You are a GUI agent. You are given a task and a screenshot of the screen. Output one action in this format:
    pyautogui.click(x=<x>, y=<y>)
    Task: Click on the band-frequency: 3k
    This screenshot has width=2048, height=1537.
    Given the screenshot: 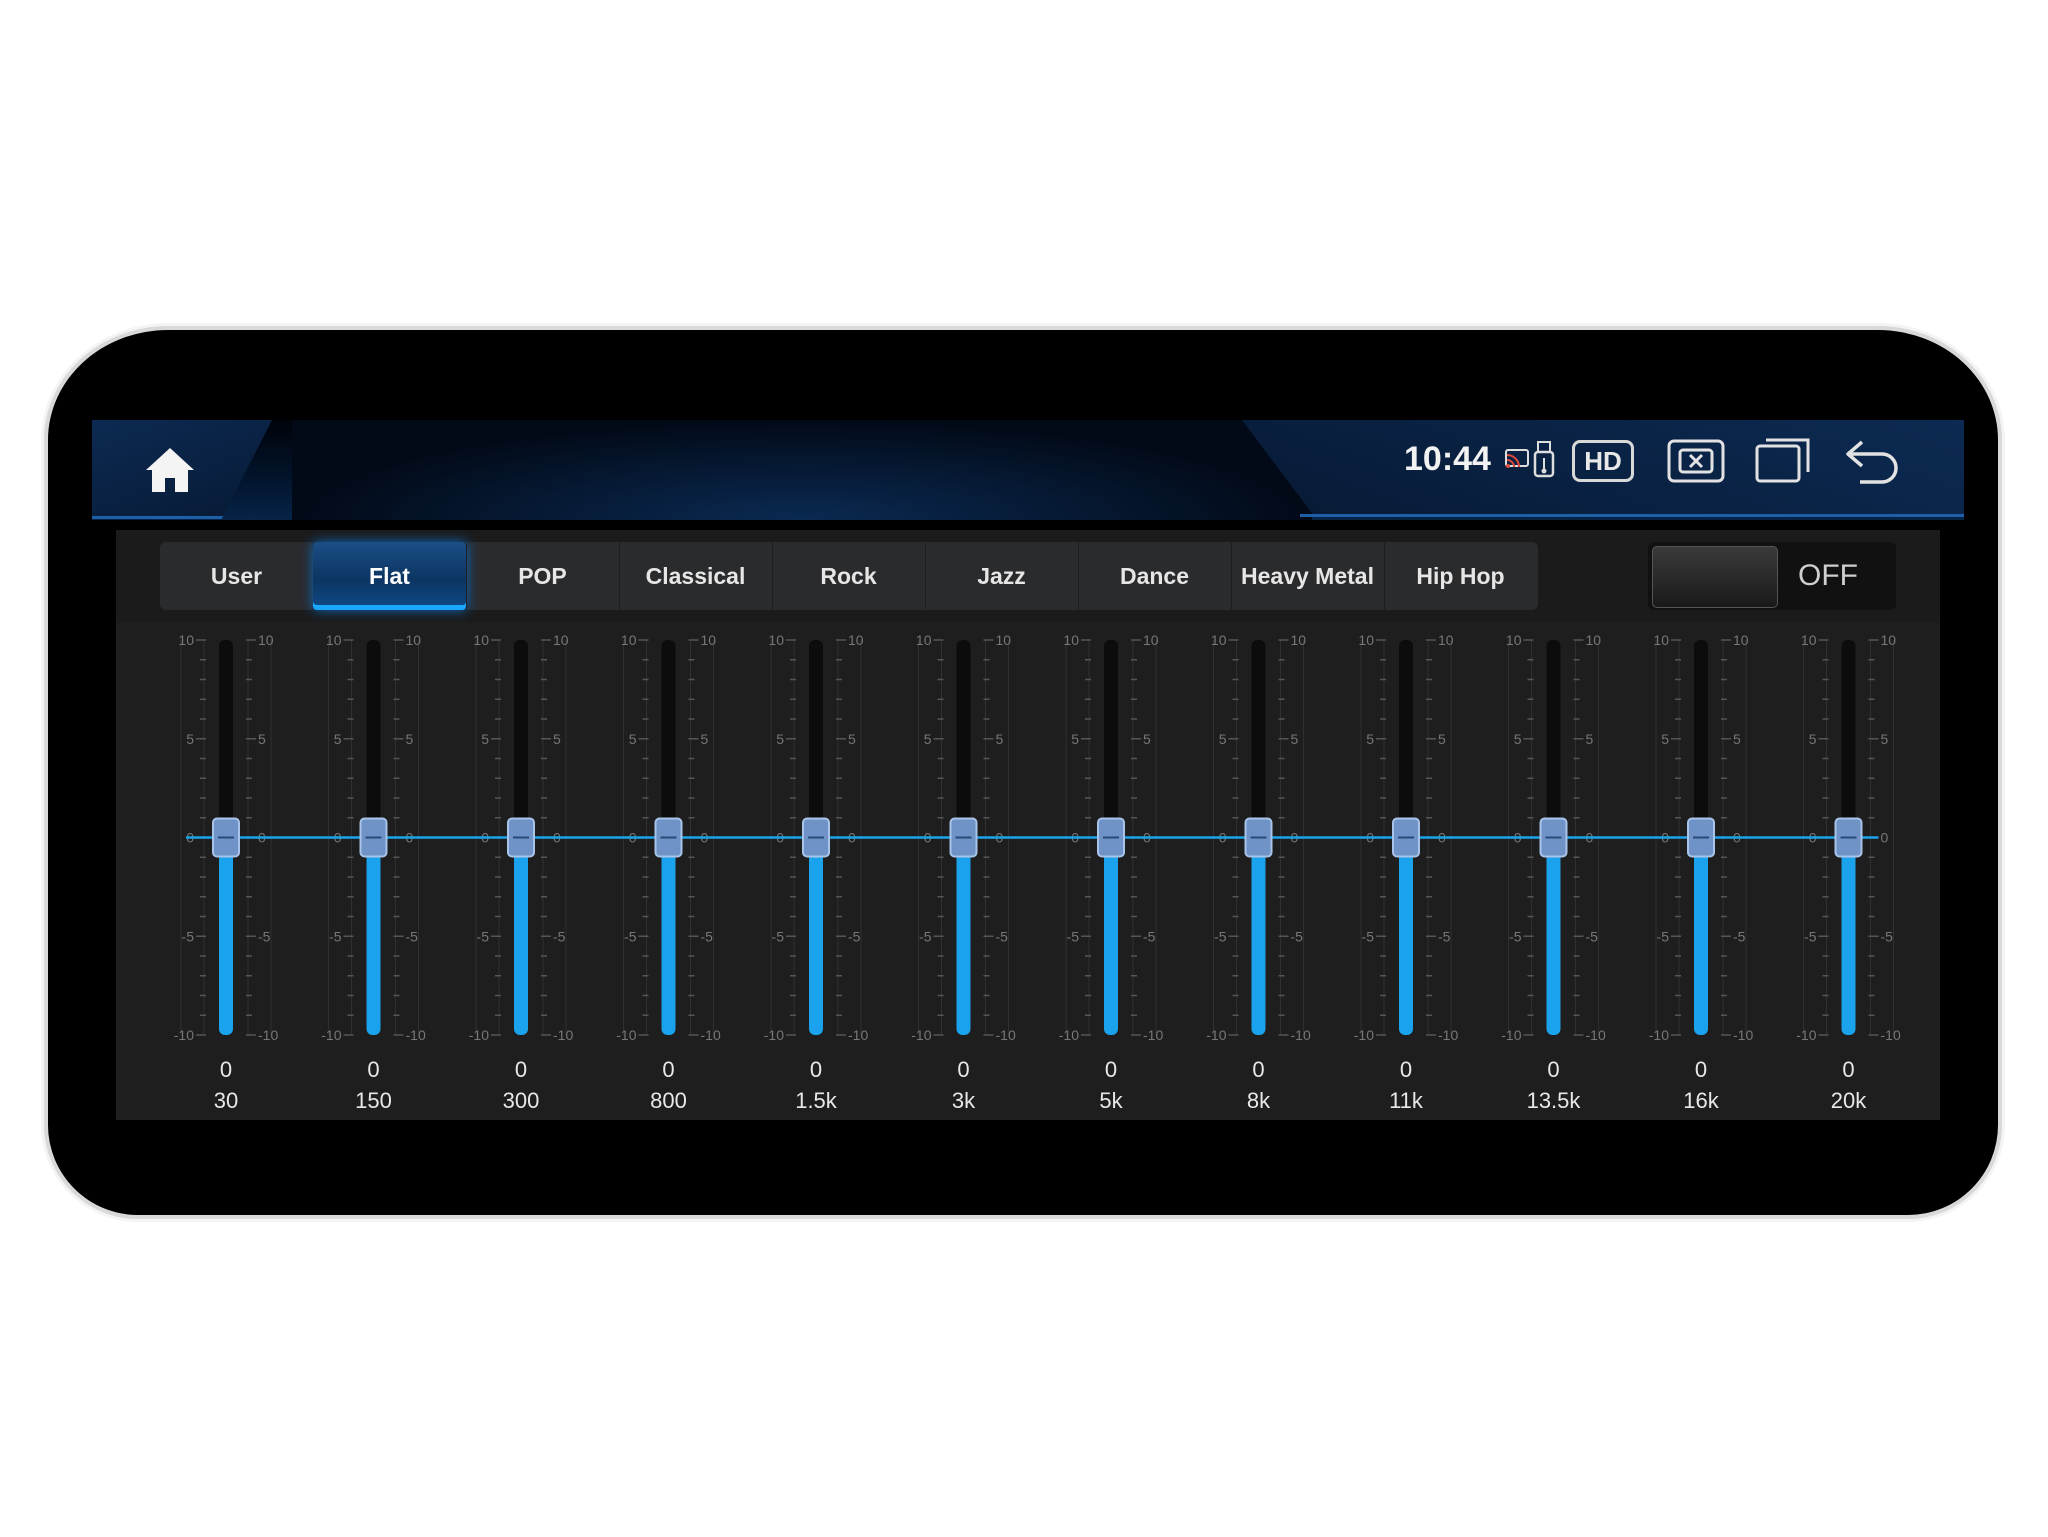 What is the action you would take?
    pyautogui.click(x=964, y=1100)
    